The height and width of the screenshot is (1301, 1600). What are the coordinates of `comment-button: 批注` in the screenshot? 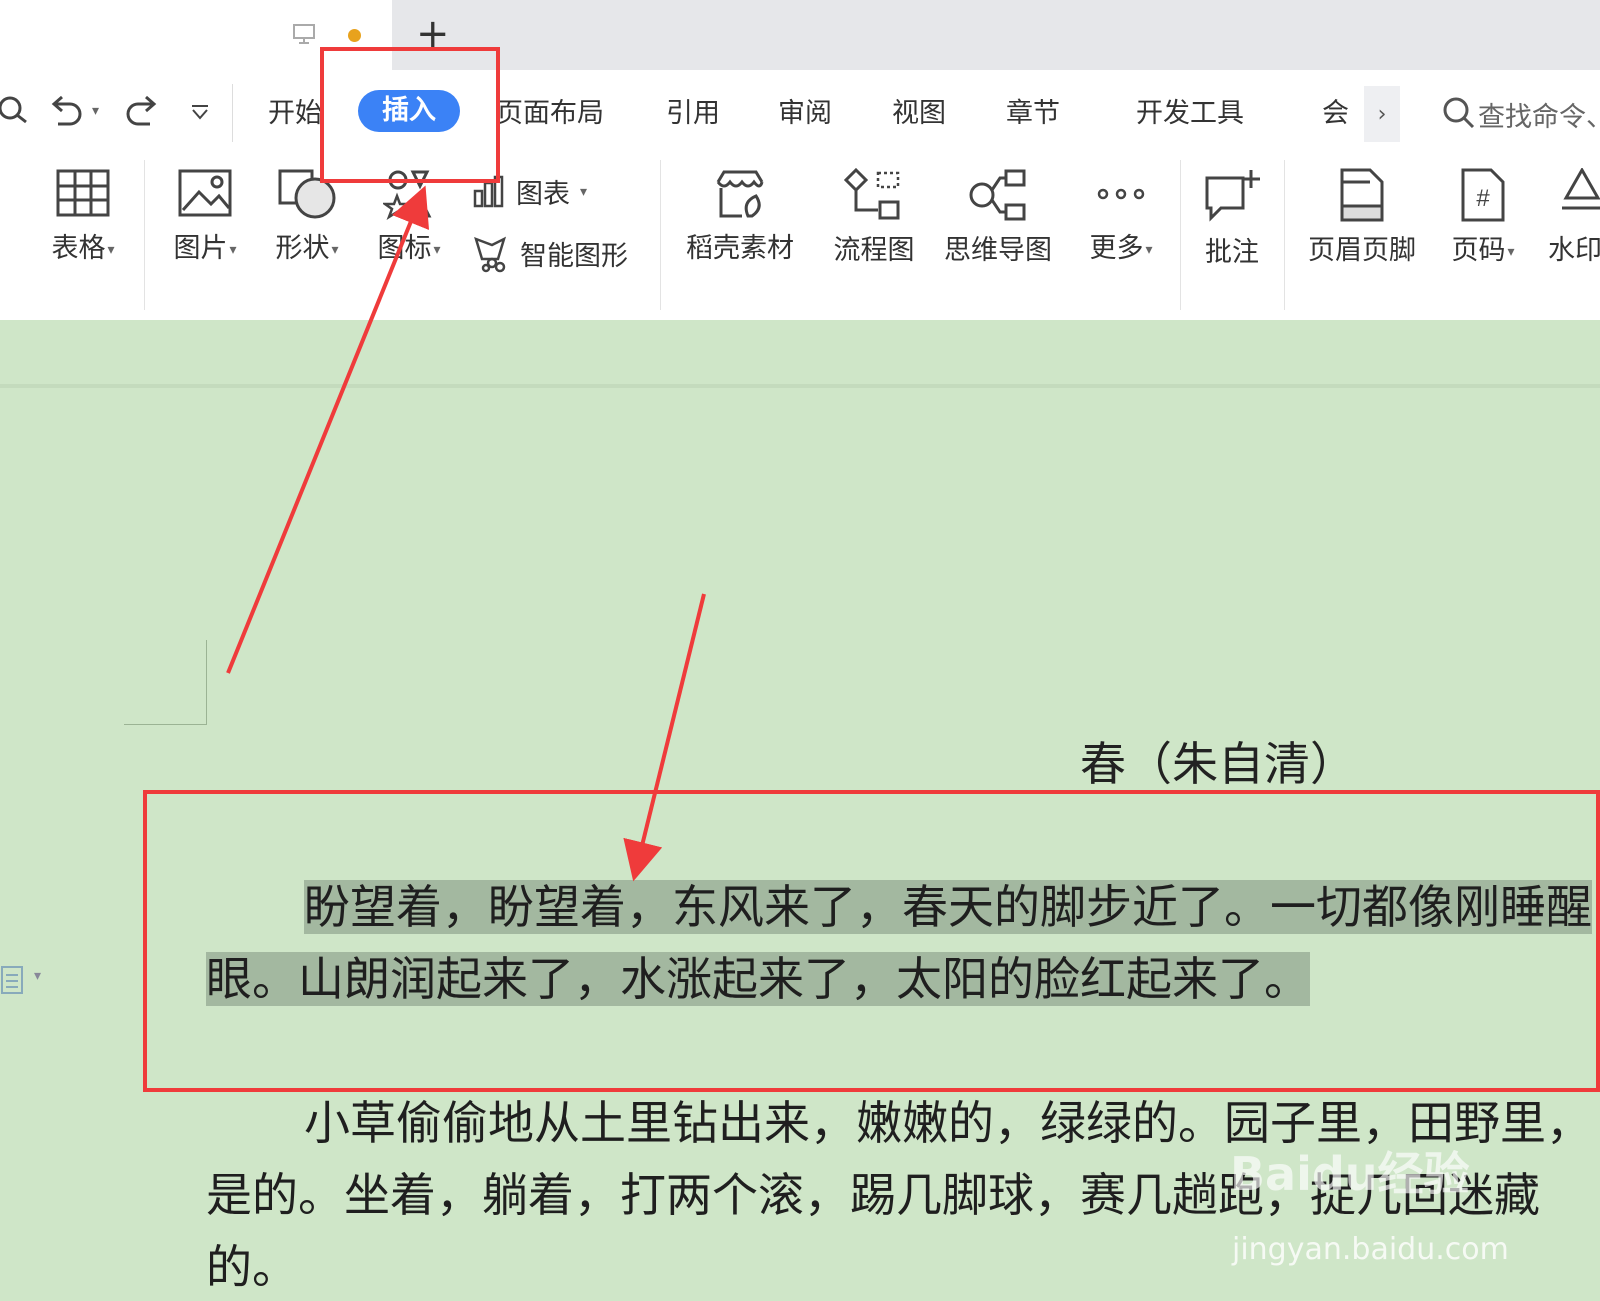 It's located at (1232, 218).